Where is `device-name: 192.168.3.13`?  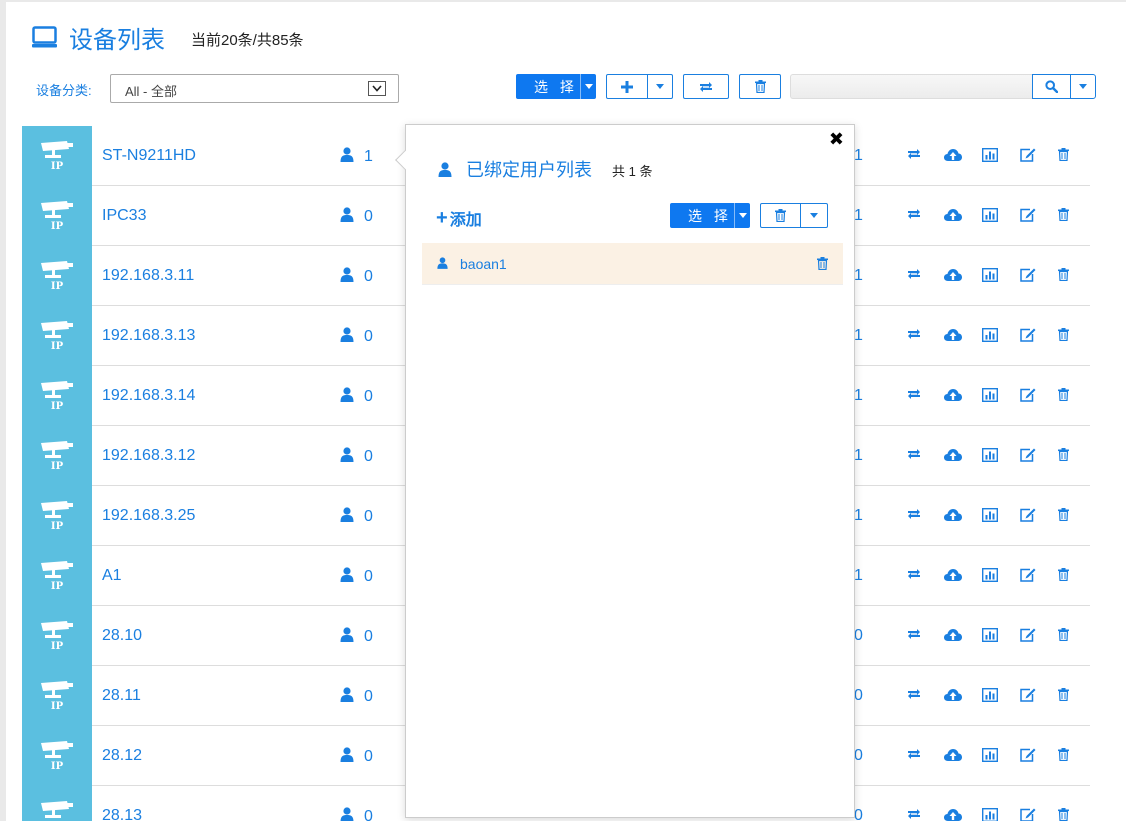 device-name: 192.168.3.13 is located at coordinates (148, 336).